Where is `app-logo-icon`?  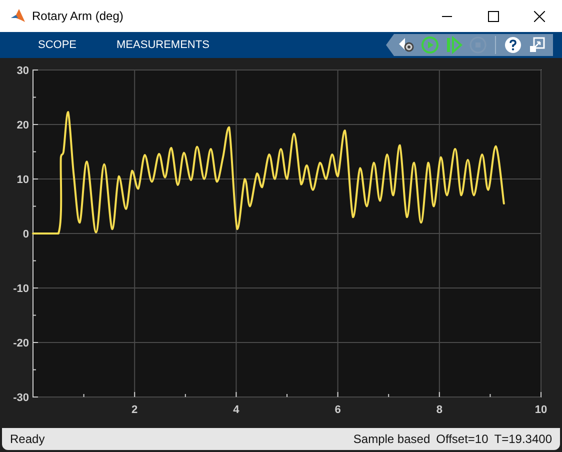
app-logo-icon is located at coordinates (18, 16).